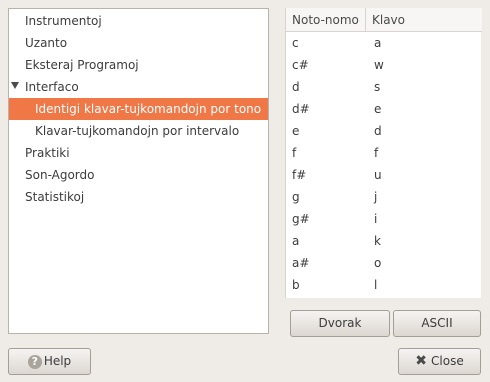 The height and width of the screenshot is (382, 490). What do you see at coordinates (377, 109) in the screenshot?
I see `key-cell: e` at bounding box center [377, 109].